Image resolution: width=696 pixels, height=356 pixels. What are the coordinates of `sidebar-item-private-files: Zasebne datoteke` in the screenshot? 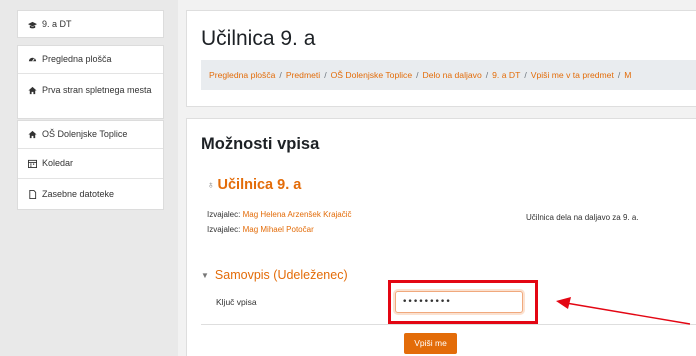 It's located at (90, 194).